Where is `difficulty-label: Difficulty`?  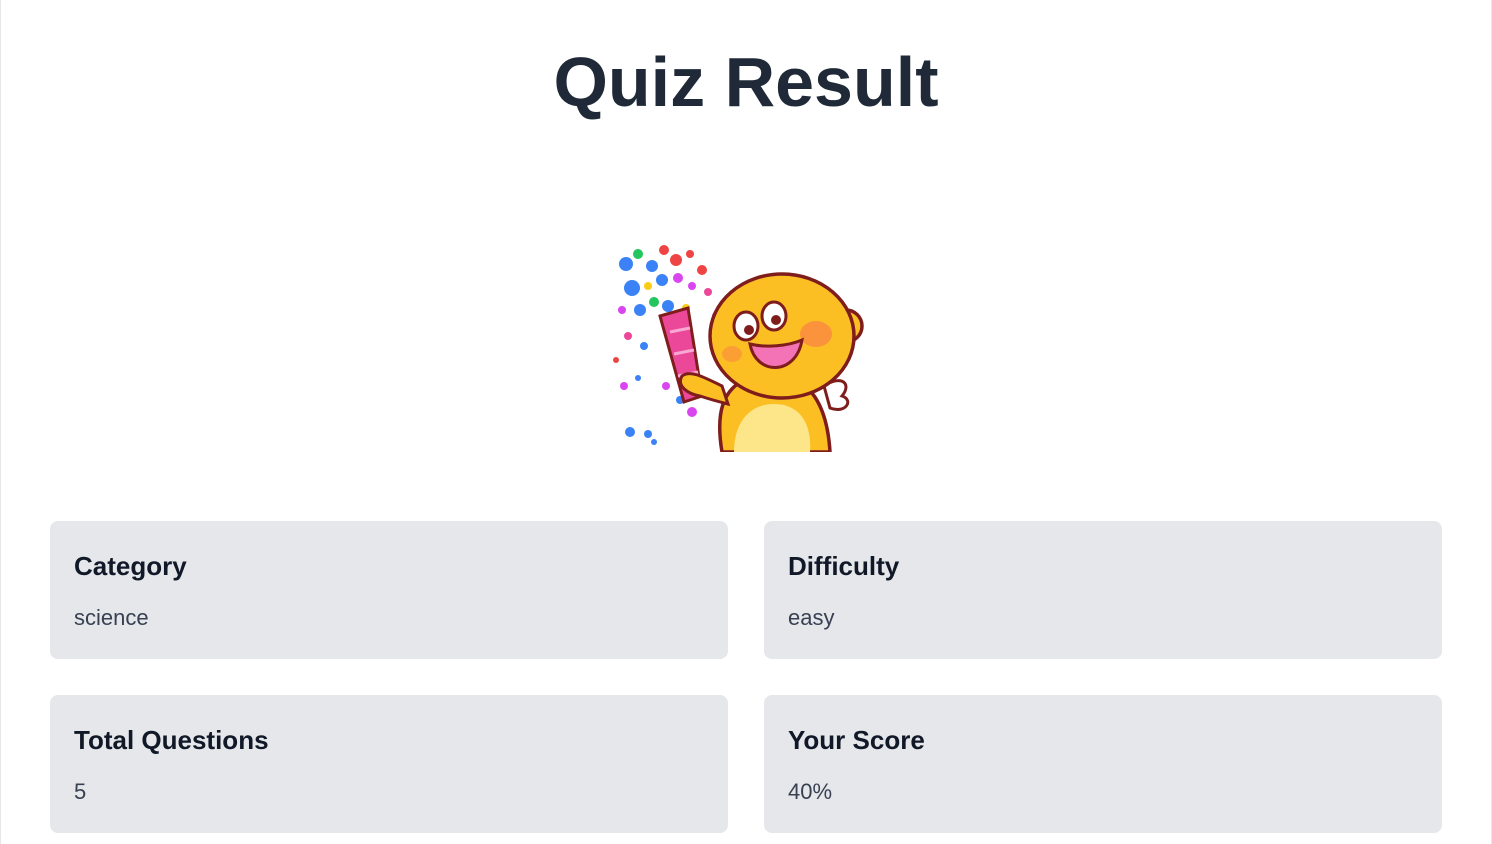 difficulty-label: Difficulty is located at coordinates (844, 566).